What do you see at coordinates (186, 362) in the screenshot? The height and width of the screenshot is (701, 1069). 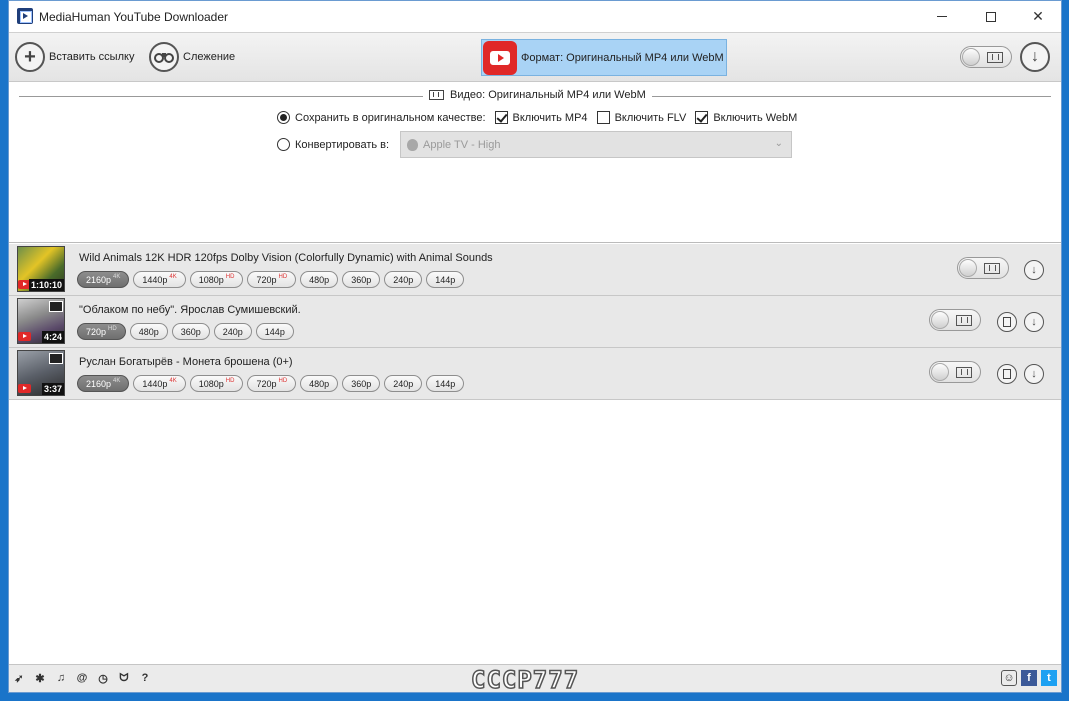 I see `video-title: Руслан Богатырёв - Монета брошена (0+)` at bounding box center [186, 362].